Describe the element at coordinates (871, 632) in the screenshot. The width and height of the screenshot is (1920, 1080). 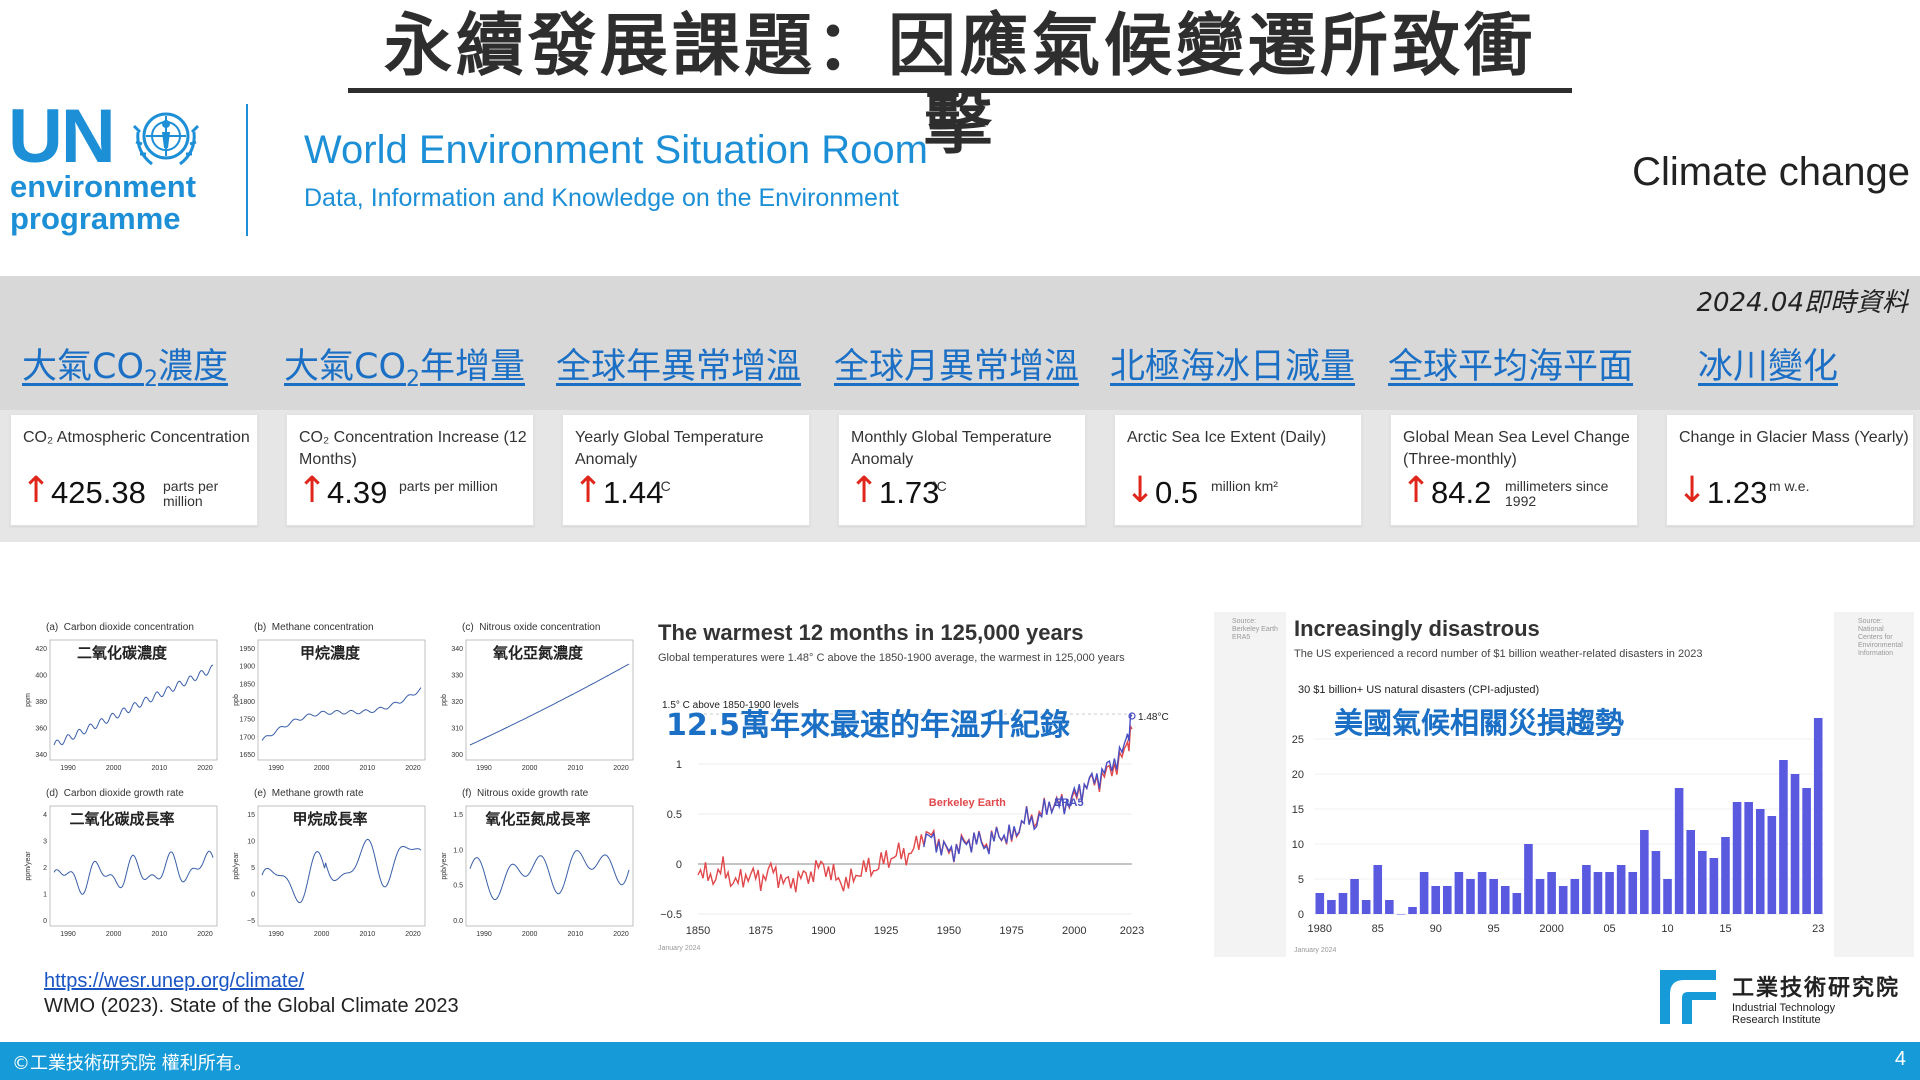
I see `temperature-chart-title: The warmest 12 months in 125,000 years` at that location.